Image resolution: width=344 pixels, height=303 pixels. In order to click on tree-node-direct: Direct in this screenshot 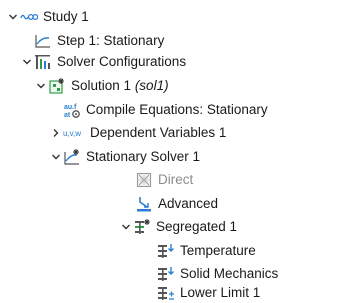, I will do `click(164, 180)`.